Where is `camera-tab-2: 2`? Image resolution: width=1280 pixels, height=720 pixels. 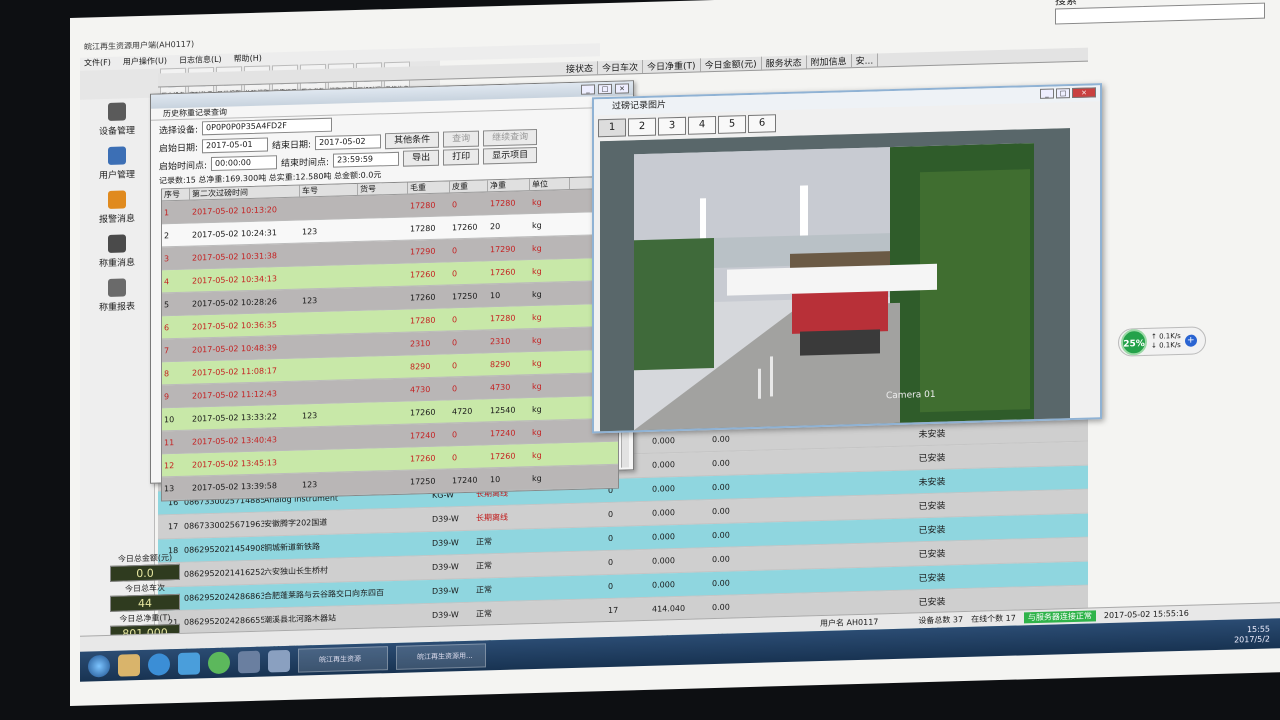 camera-tab-2: 2 is located at coordinates (642, 127).